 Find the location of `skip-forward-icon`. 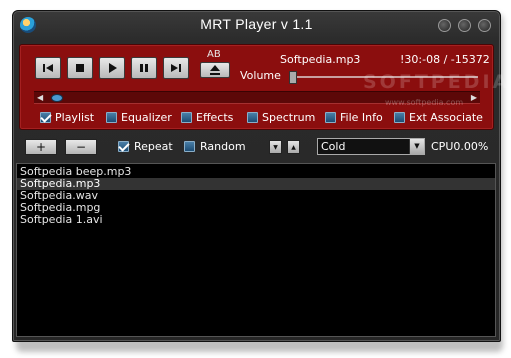

skip-forward-icon is located at coordinates (176, 68).